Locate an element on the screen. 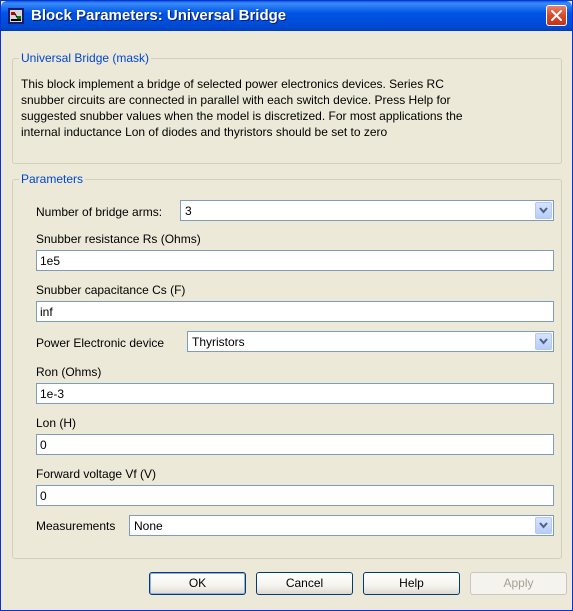 The image size is (573, 611). cancel-button: Cancel is located at coordinates (304, 583).